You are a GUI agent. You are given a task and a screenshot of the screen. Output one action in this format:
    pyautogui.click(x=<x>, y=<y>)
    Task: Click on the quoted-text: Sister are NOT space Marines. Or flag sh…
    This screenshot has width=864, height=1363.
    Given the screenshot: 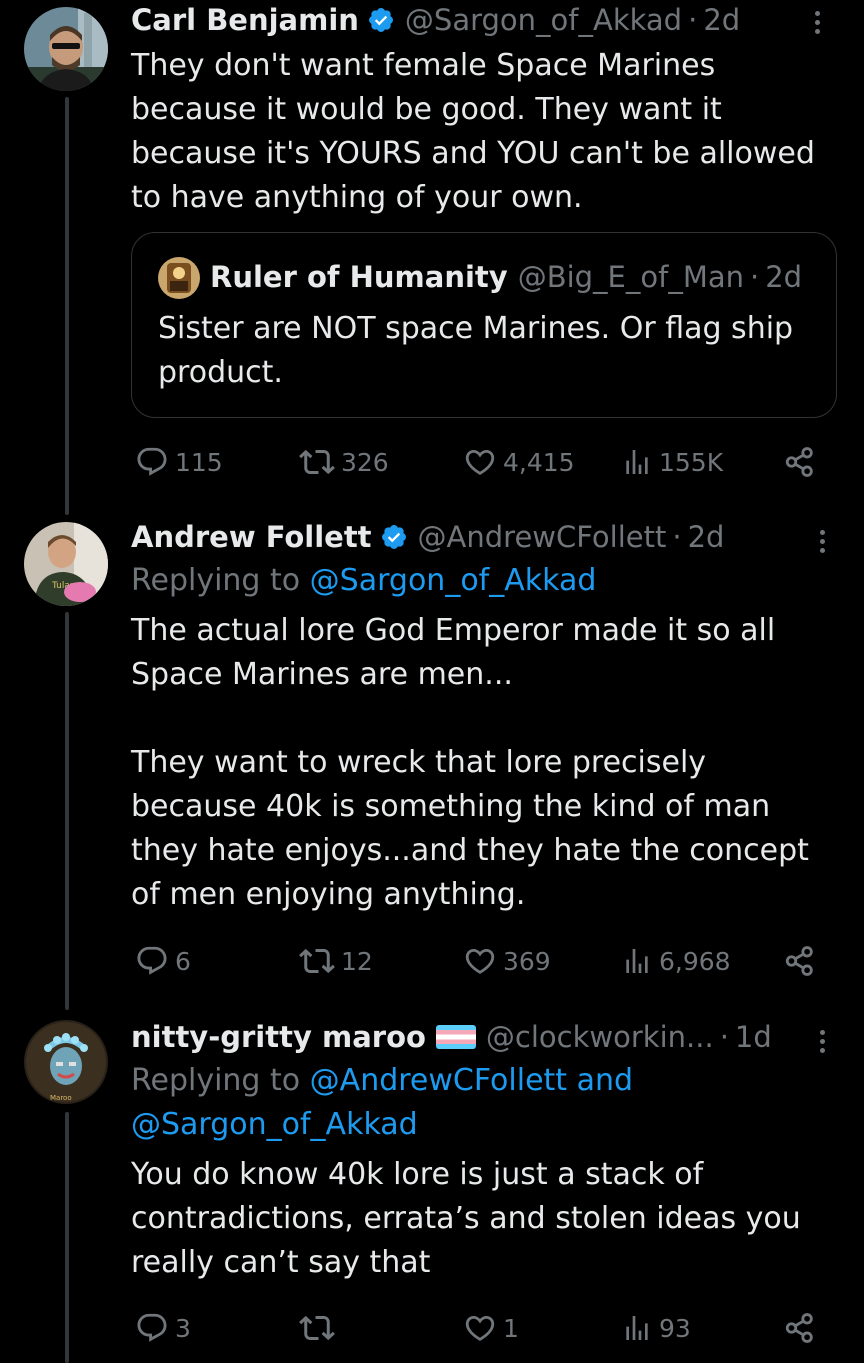 What is the action you would take?
    pyautogui.click(x=476, y=350)
    